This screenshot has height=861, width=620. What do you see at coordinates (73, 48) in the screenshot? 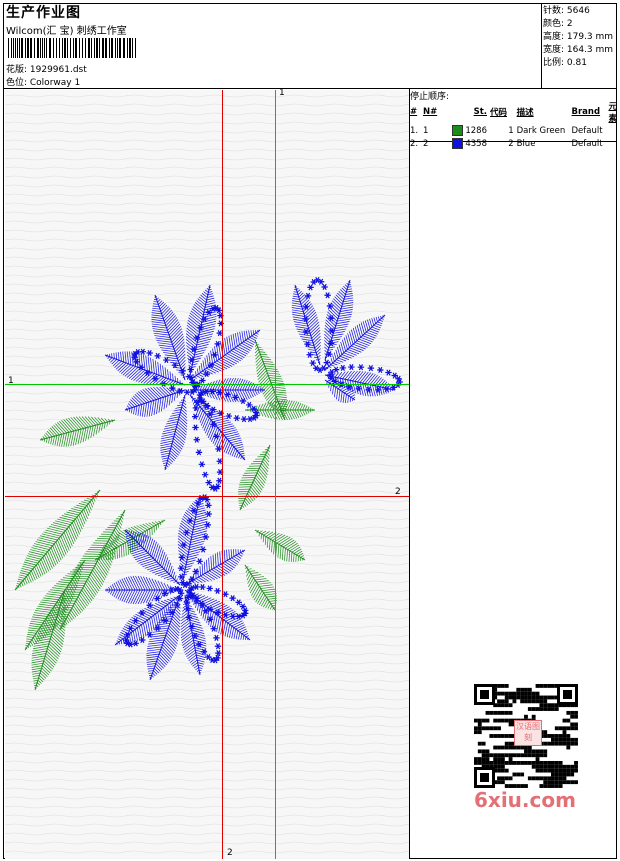
I see `barcode` at bounding box center [73, 48].